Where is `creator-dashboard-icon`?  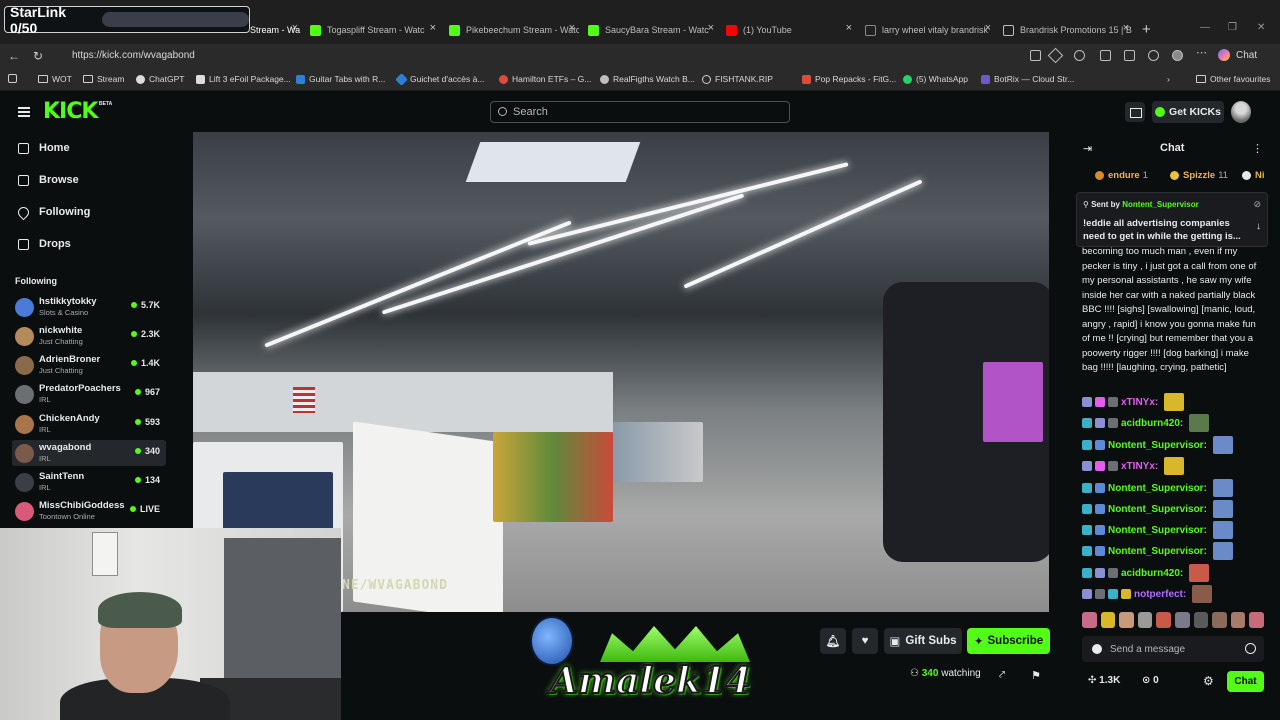 creator-dashboard-icon is located at coordinates (1135, 112).